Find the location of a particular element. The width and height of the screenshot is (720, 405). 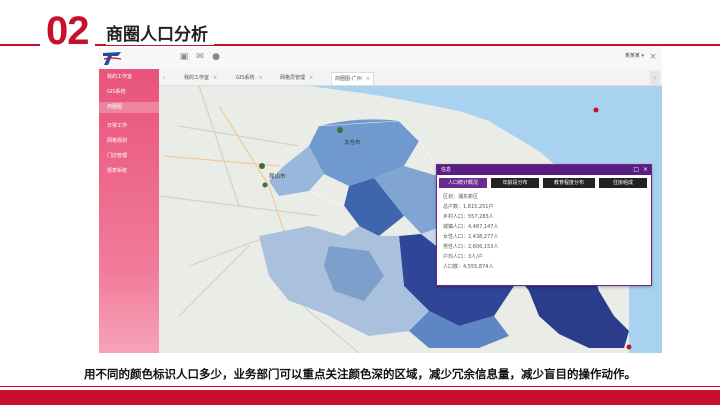

sidebar-item-grid-plan: 网格规划 is located at coordinates (129, 141).